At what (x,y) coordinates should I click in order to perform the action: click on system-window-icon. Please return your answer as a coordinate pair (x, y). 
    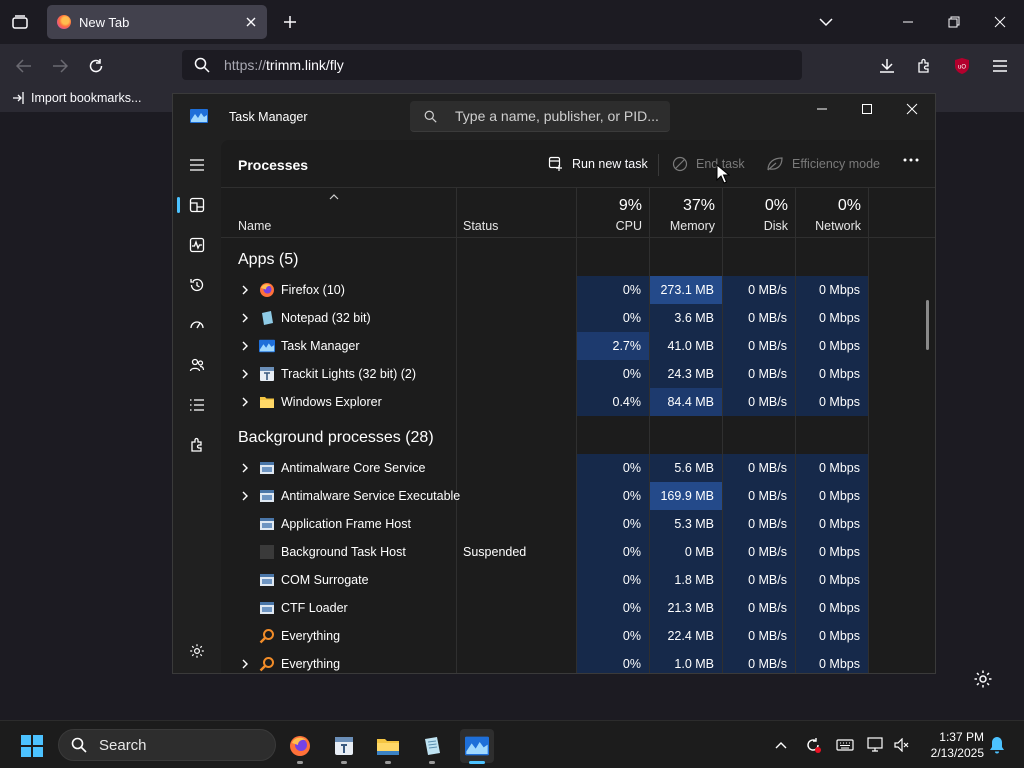
    Looking at the image, I should click on (267, 608).